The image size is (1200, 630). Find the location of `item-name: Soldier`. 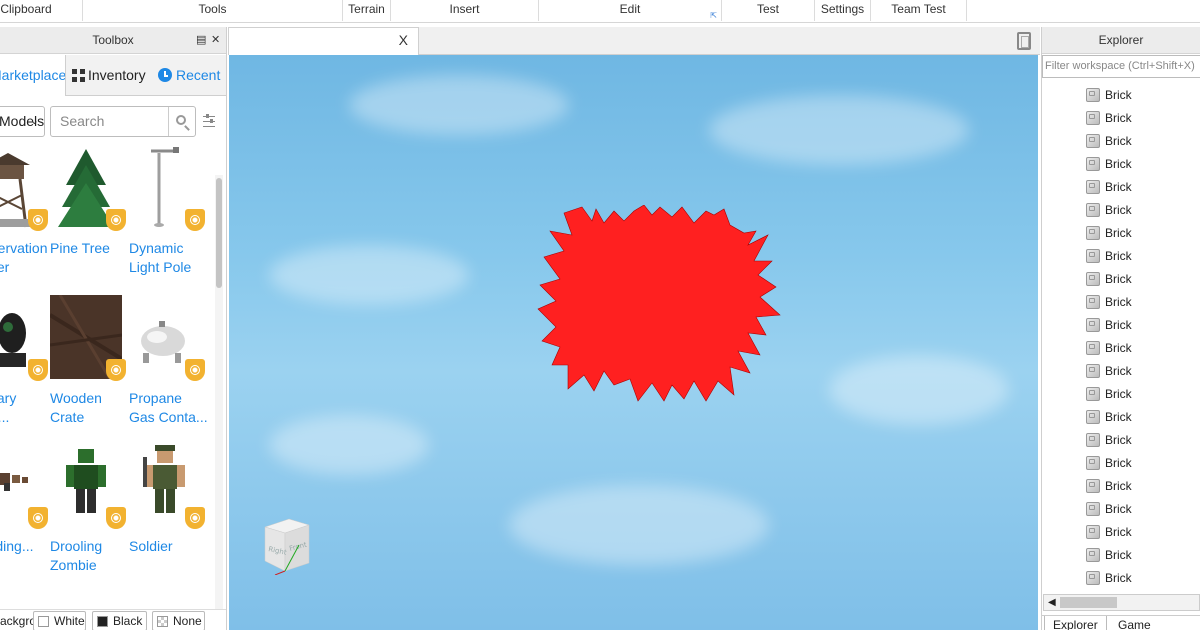

item-name: Soldier is located at coordinates (151, 546).